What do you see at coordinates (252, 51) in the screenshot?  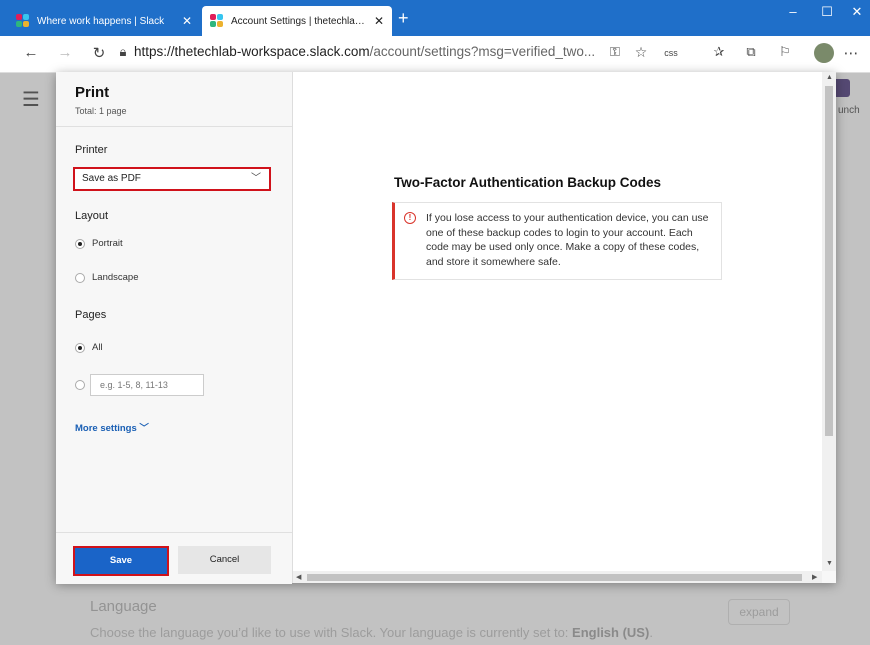 I see `url-host: https://thetechlab-workspace.slack.com` at bounding box center [252, 51].